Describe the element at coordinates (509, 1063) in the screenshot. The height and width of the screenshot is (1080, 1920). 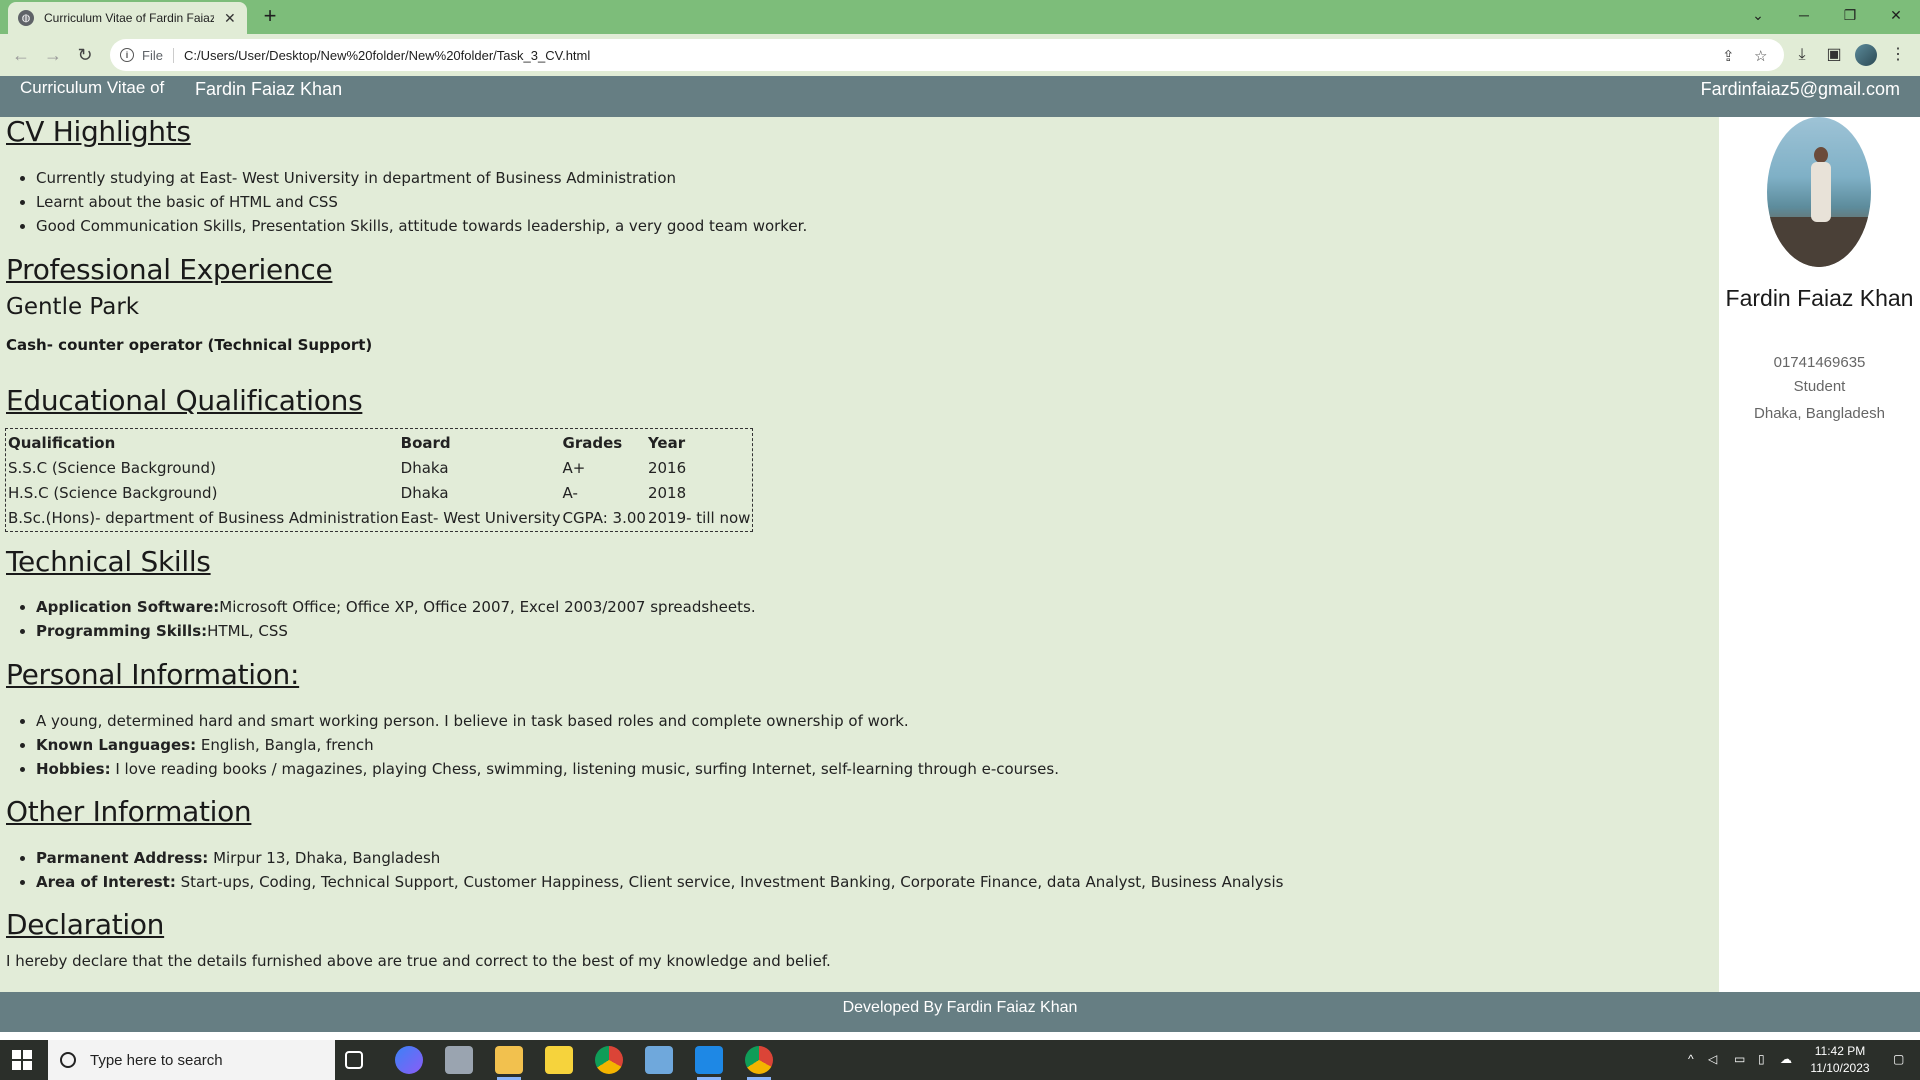
I see `file-explorer-icon` at that location.